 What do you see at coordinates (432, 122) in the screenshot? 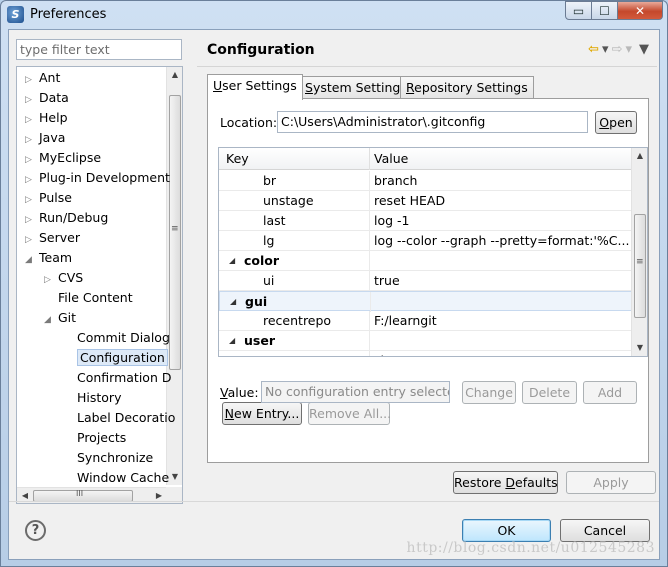
I see `location-field: C:\Users\Administrator\.gitconfig` at bounding box center [432, 122].